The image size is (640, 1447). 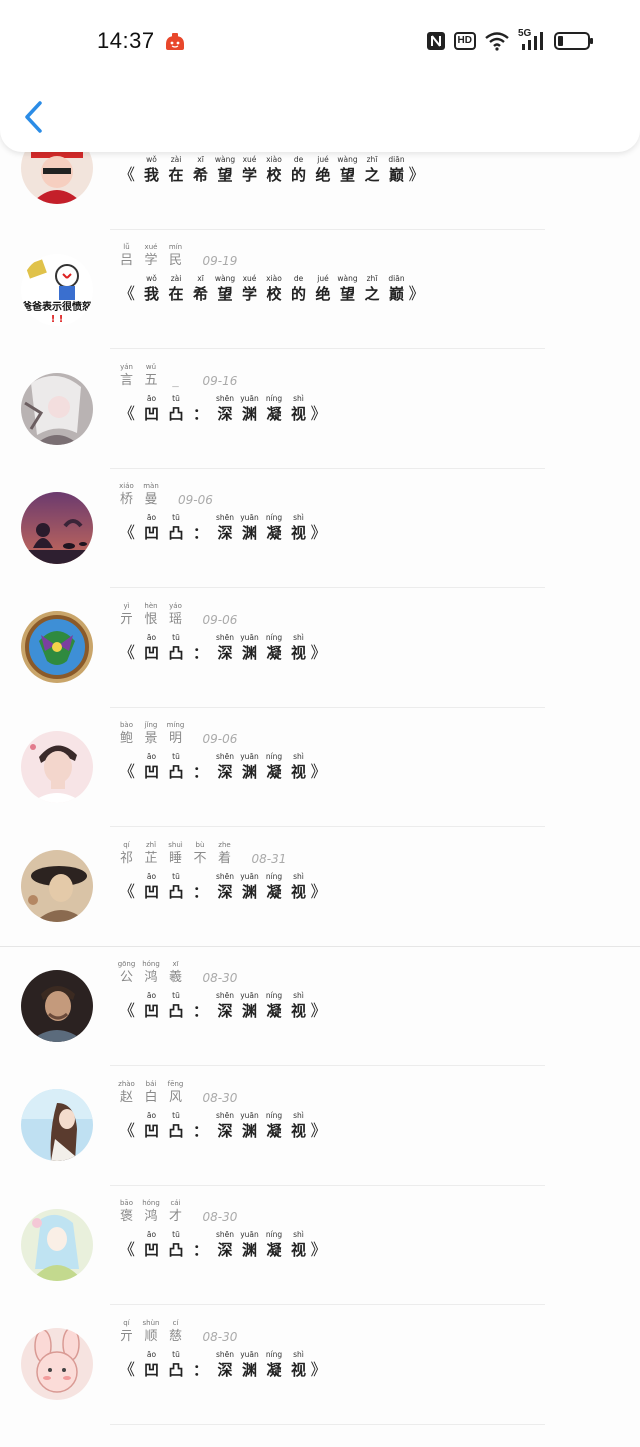 What do you see at coordinates (56, 306) in the screenshot?
I see `avatar-caption: 爸爸表示很愤怒` at bounding box center [56, 306].